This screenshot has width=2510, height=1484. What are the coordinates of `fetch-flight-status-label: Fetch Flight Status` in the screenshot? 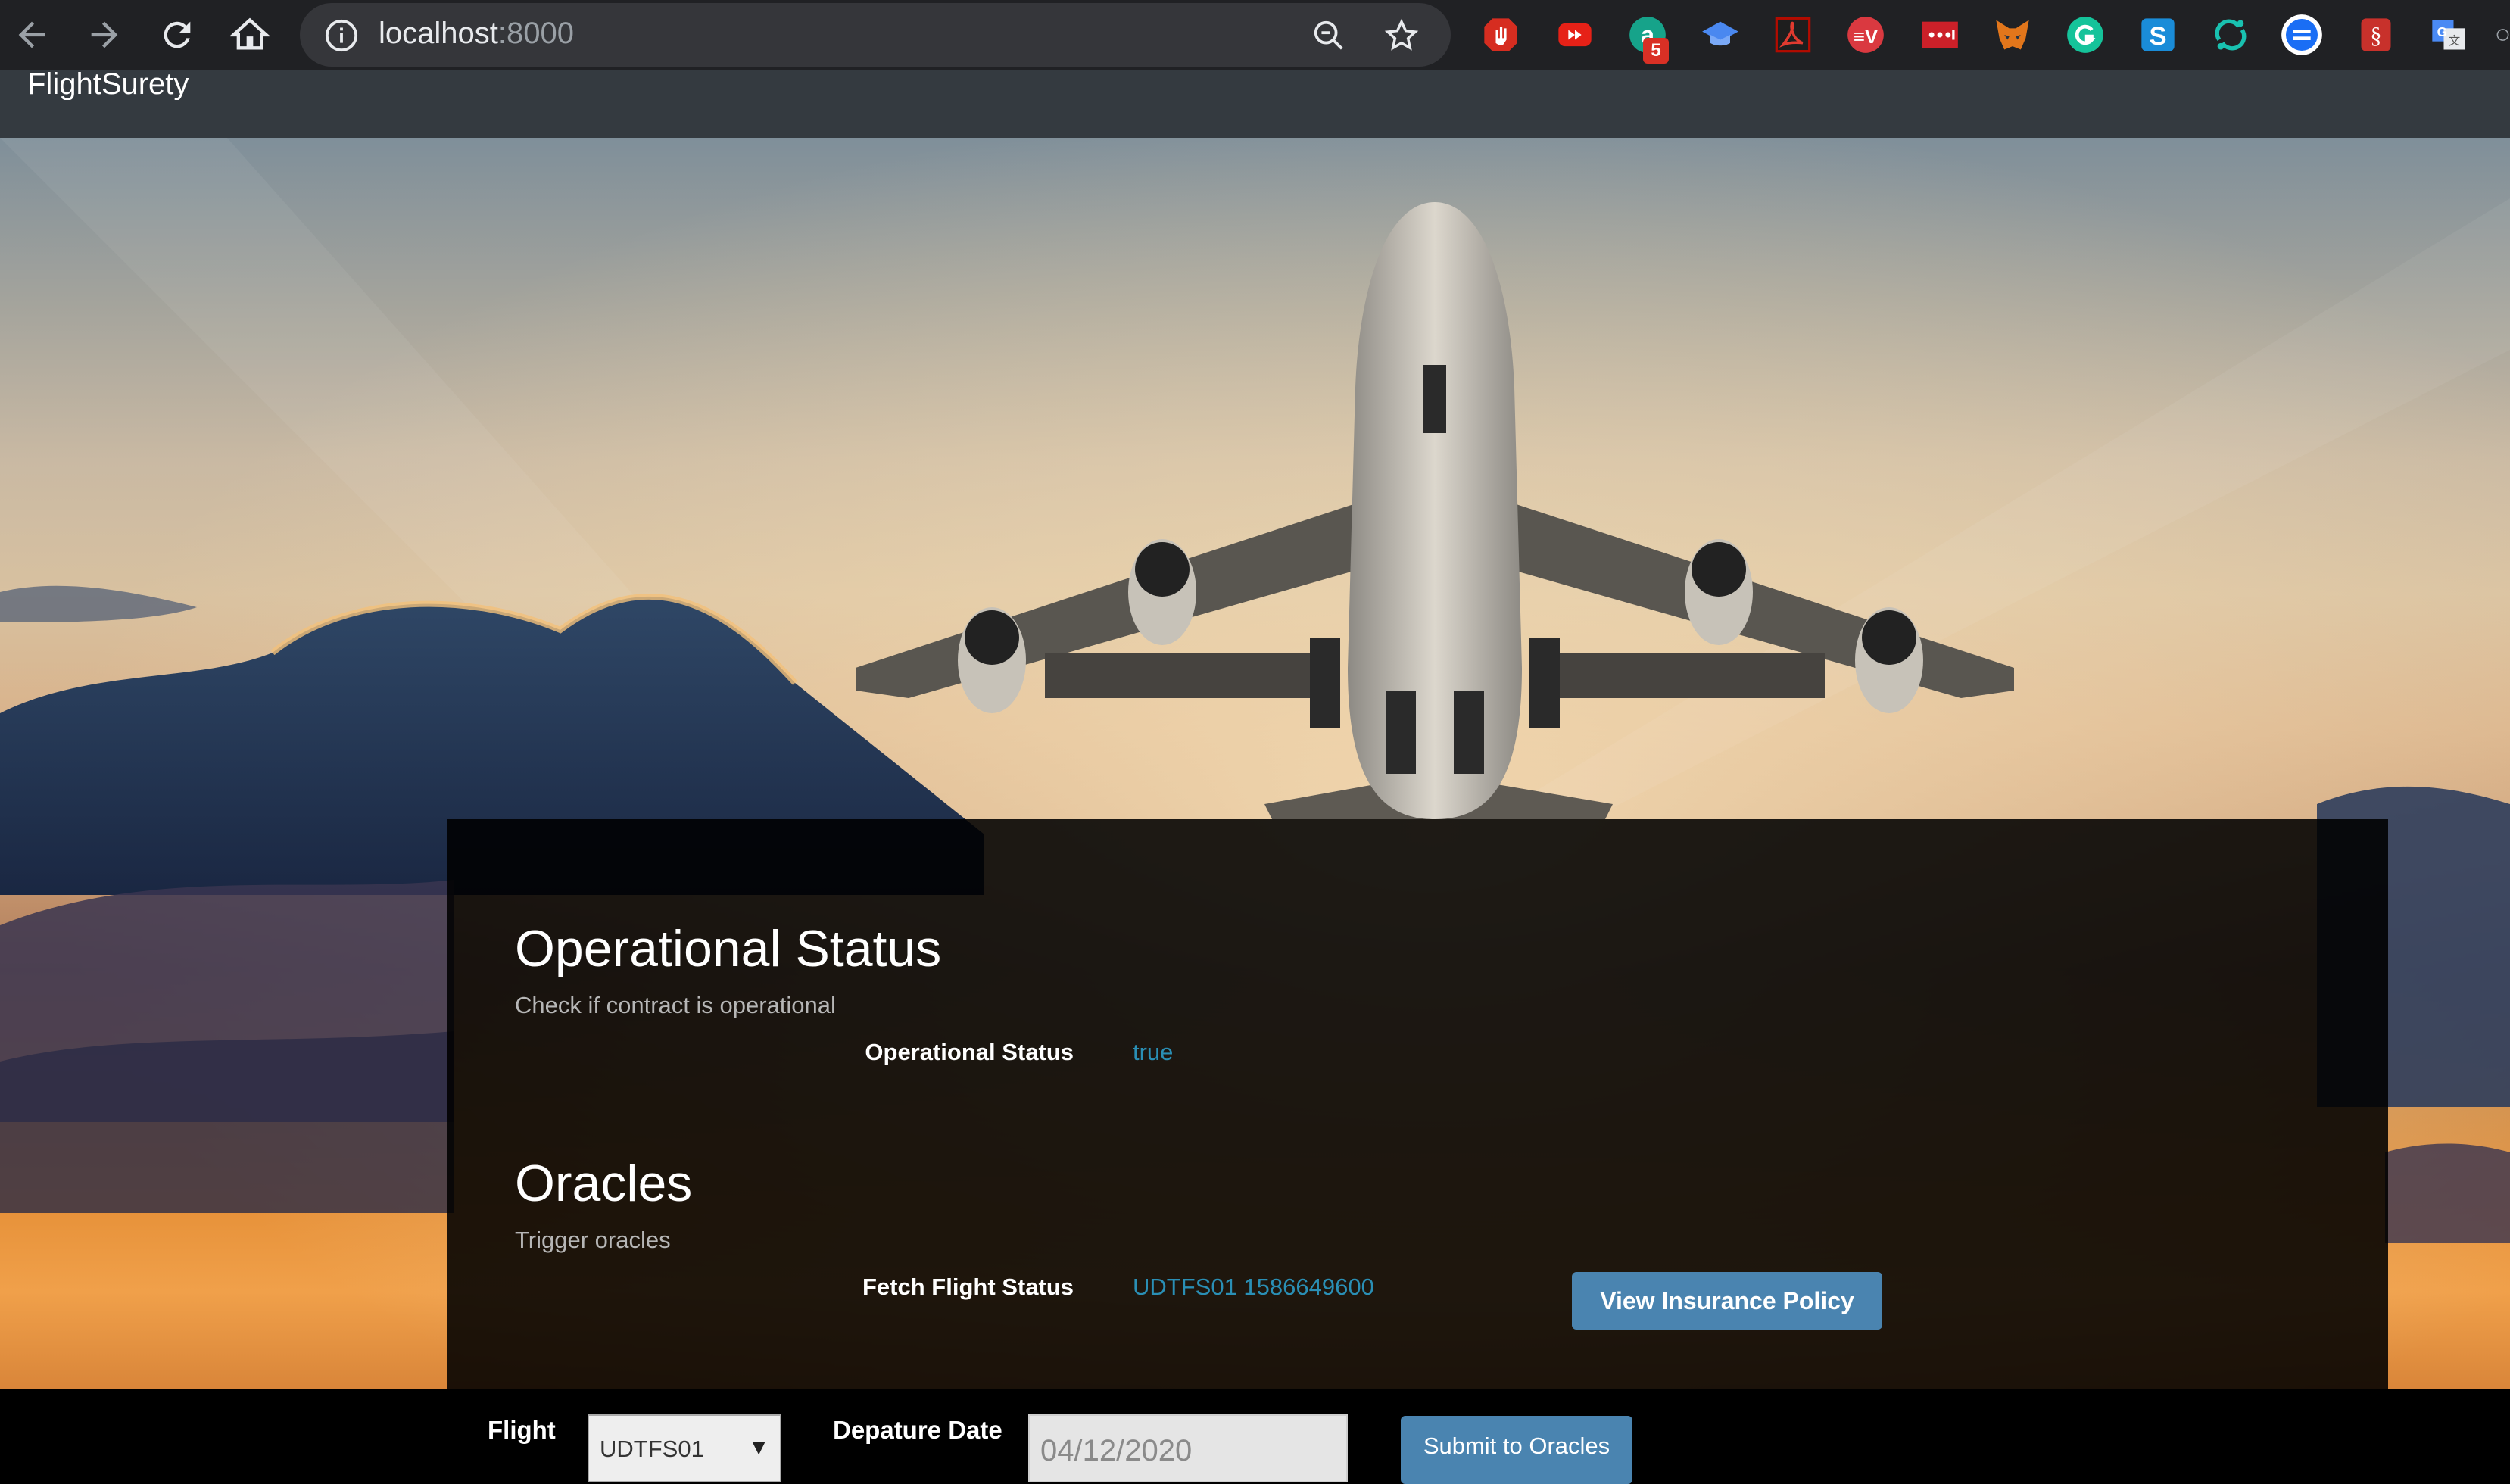 It's located at (968, 1287).